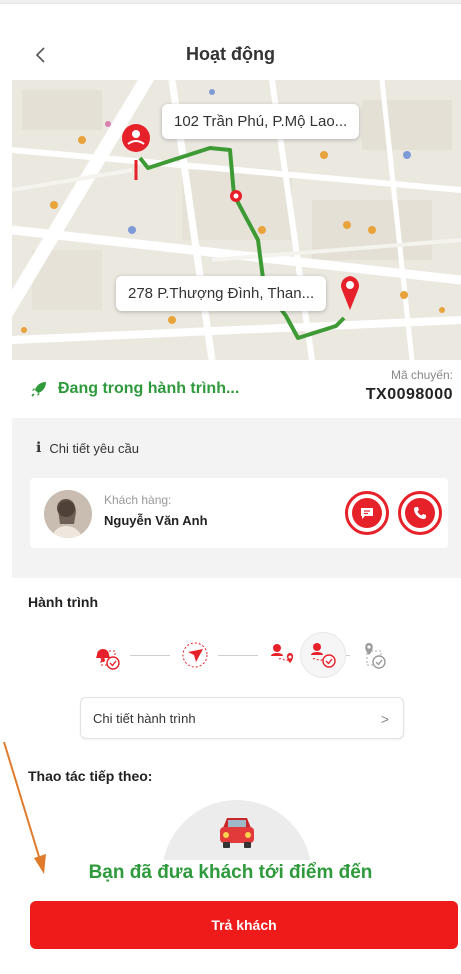 This screenshot has height=974, width=461. Describe the element at coordinates (421, 375) in the screenshot. I see `trip-code-label: Mã chuyến:` at that location.